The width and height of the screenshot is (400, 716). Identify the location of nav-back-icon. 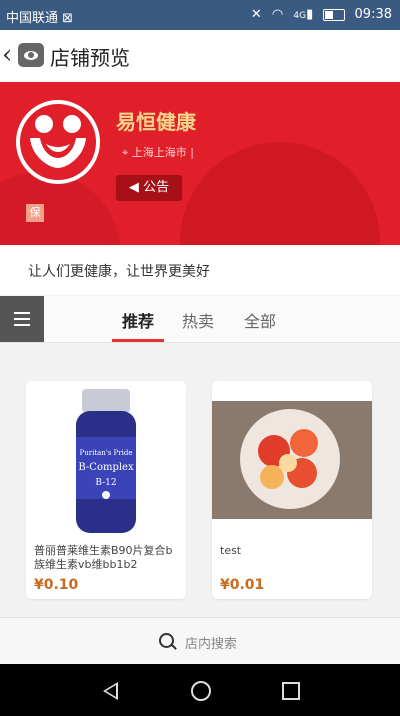
(110, 691).